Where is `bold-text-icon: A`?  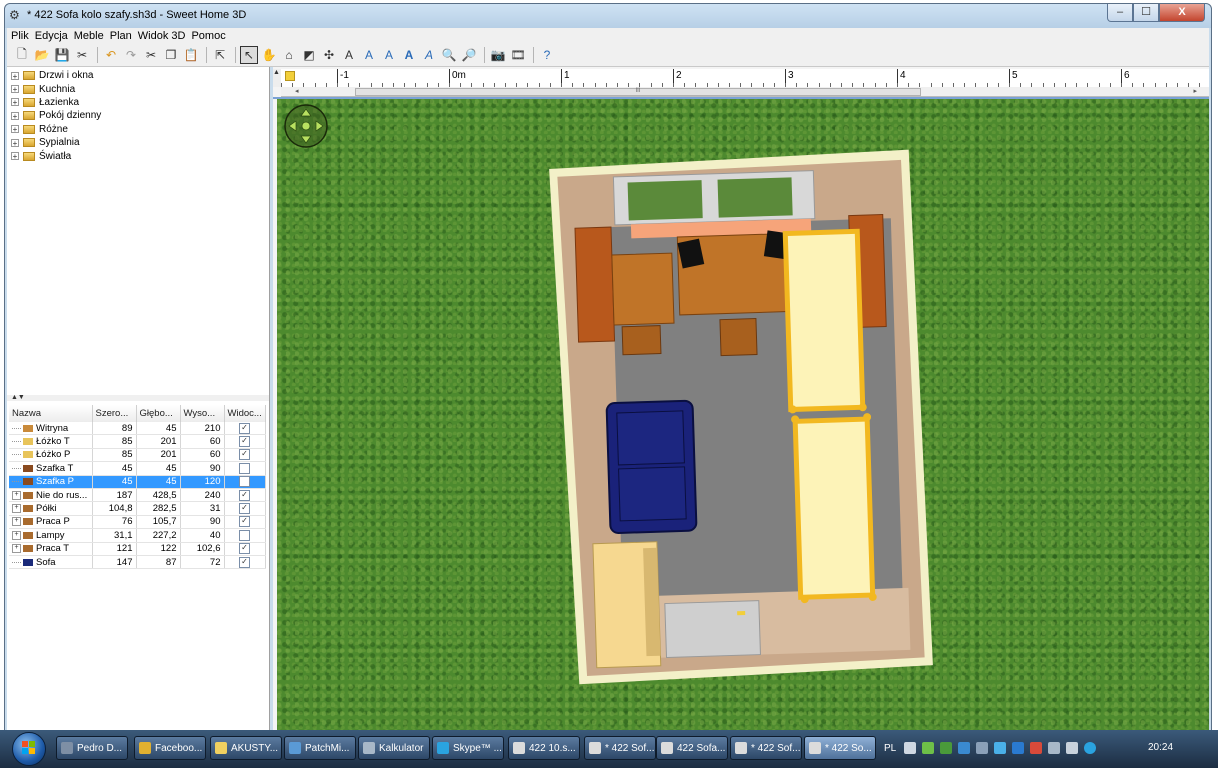 bold-text-icon: A is located at coordinates (409, 55).